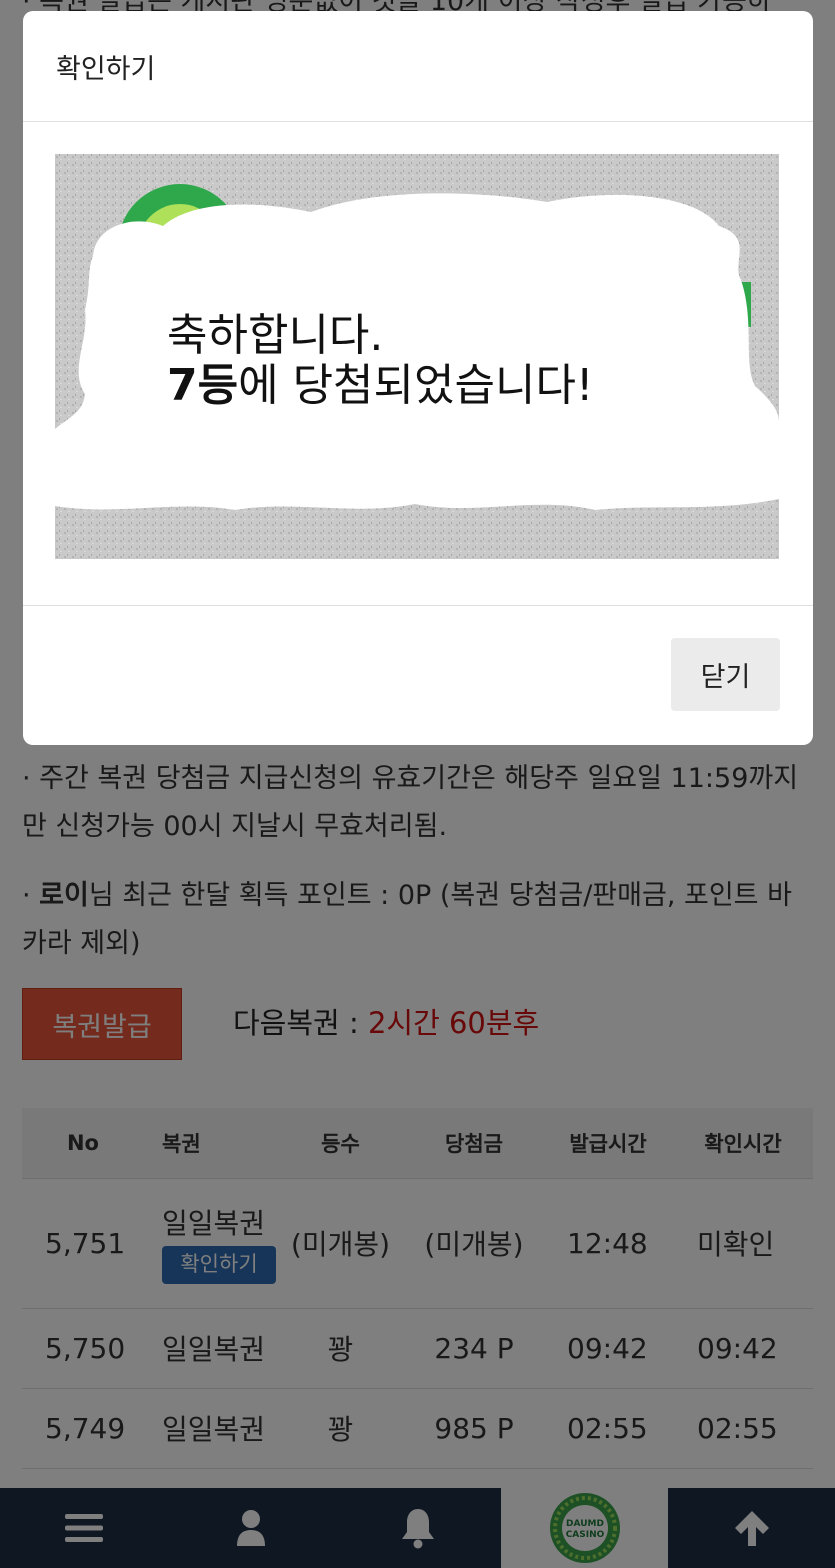  I want to click on win-message-rest: 에 당첨되었습니다!, so click(415, 385).